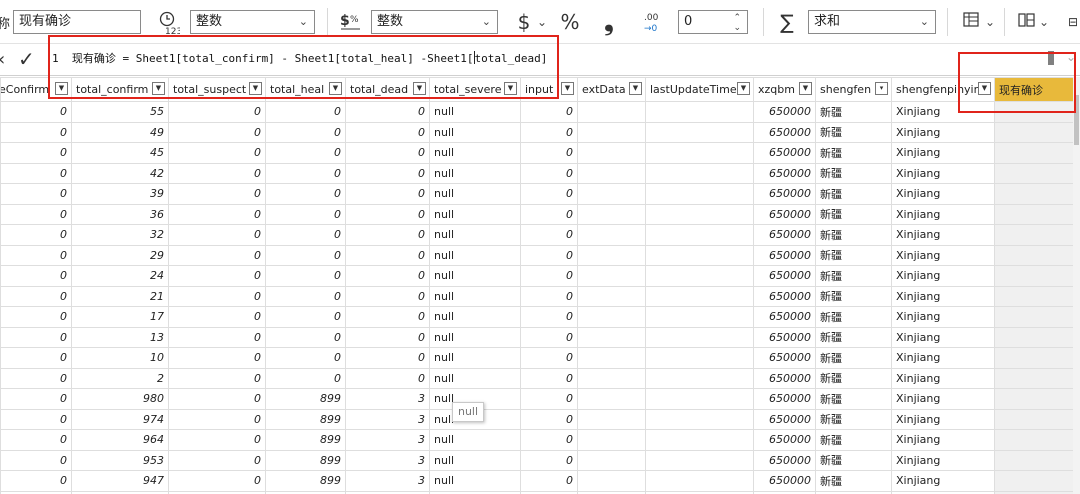  I want to click on column-header: extData ▼, so click(611, 89).